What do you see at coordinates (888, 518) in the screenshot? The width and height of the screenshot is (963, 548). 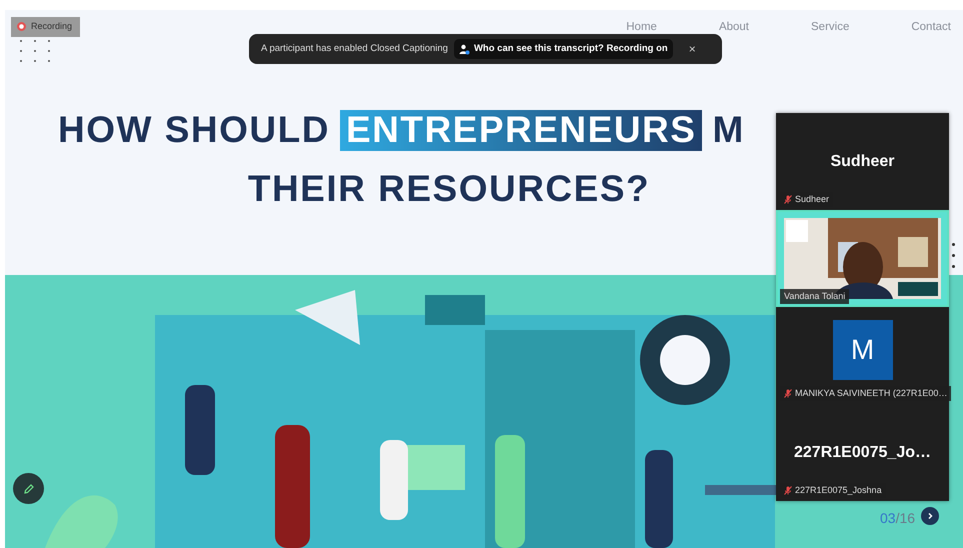 I see `page-number: 03` at bounding box center [888, 518].